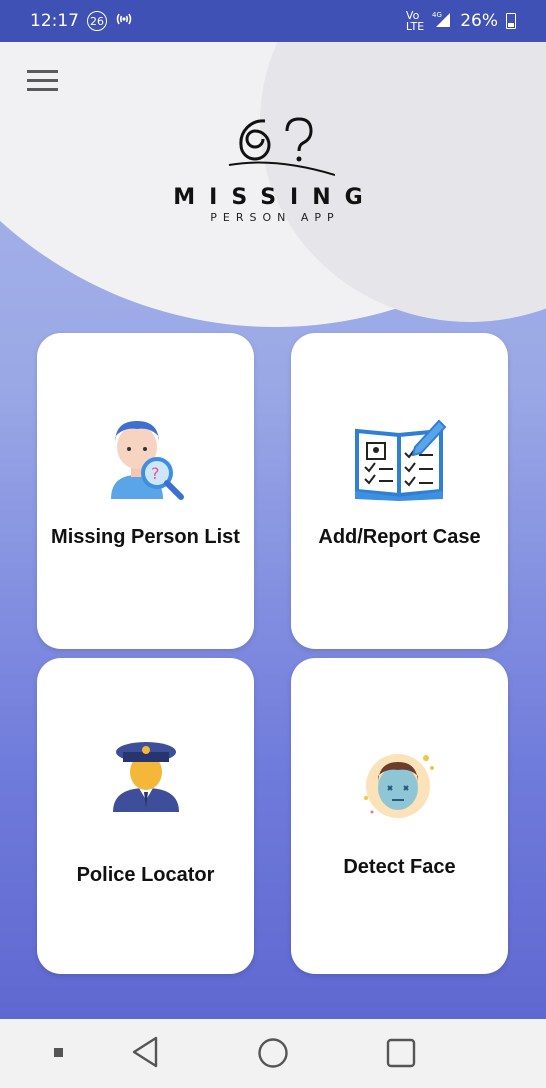 The width and height of the screenshot is (546, 1088). Describe the element at coordinates (437, 15) in the screenshot. I see `network-type: 4G` at that location.